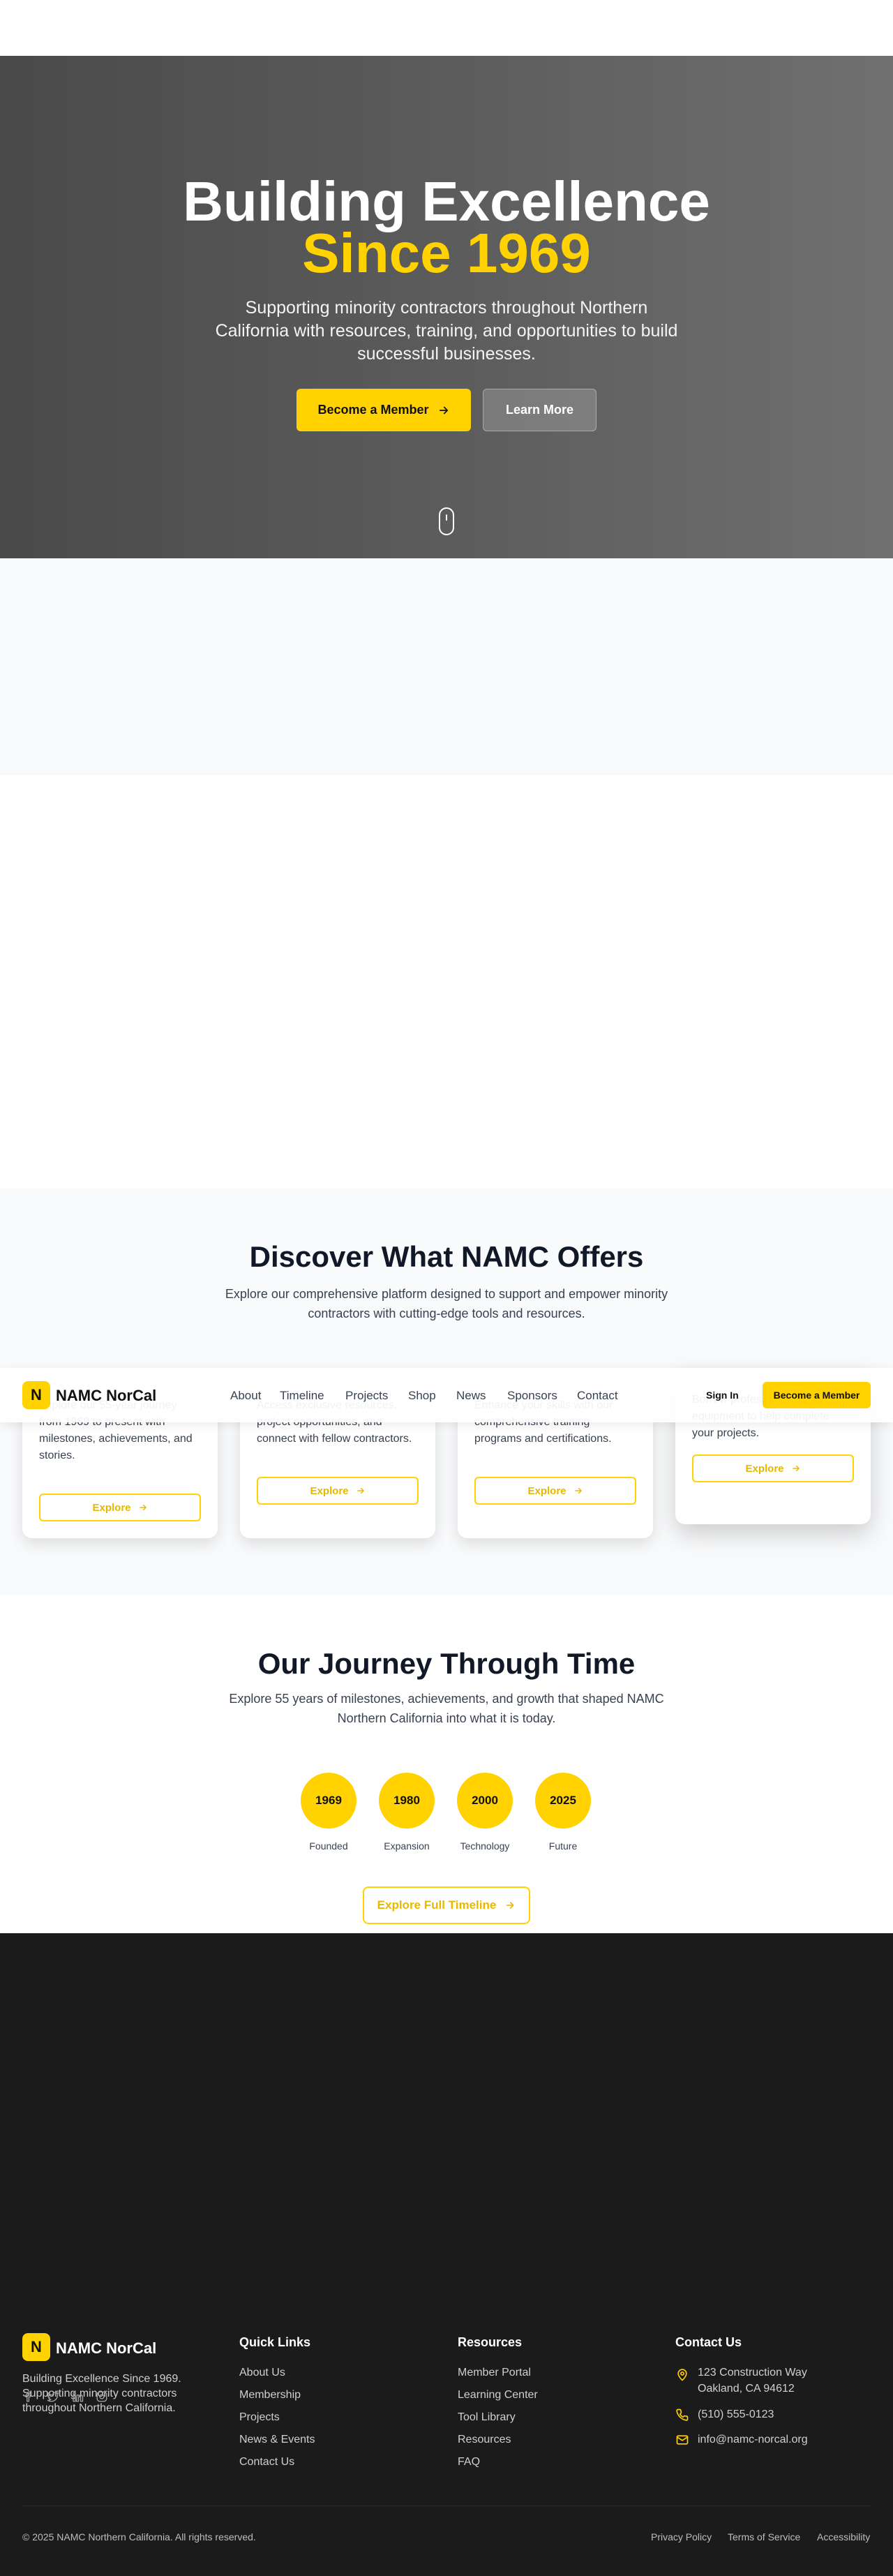 This screenshot has width=893, height=2576. What do you see at coordinates (275, 2342) in the screenshot?
I see `footer-quick-links-title: Quick Links` at bounding box center [275, 2342].